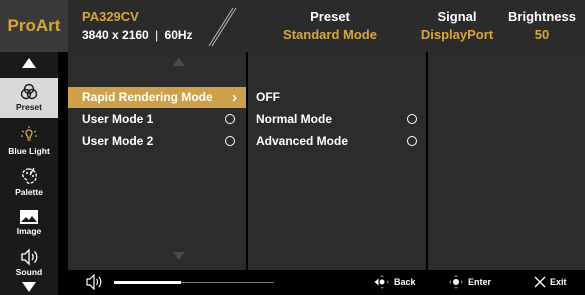 The width and height of the screenshot is (585, 295). What do you see at coordinates (194, 282) in the screenshot?
I see `volume-slider` at bounding box center [194, 282].